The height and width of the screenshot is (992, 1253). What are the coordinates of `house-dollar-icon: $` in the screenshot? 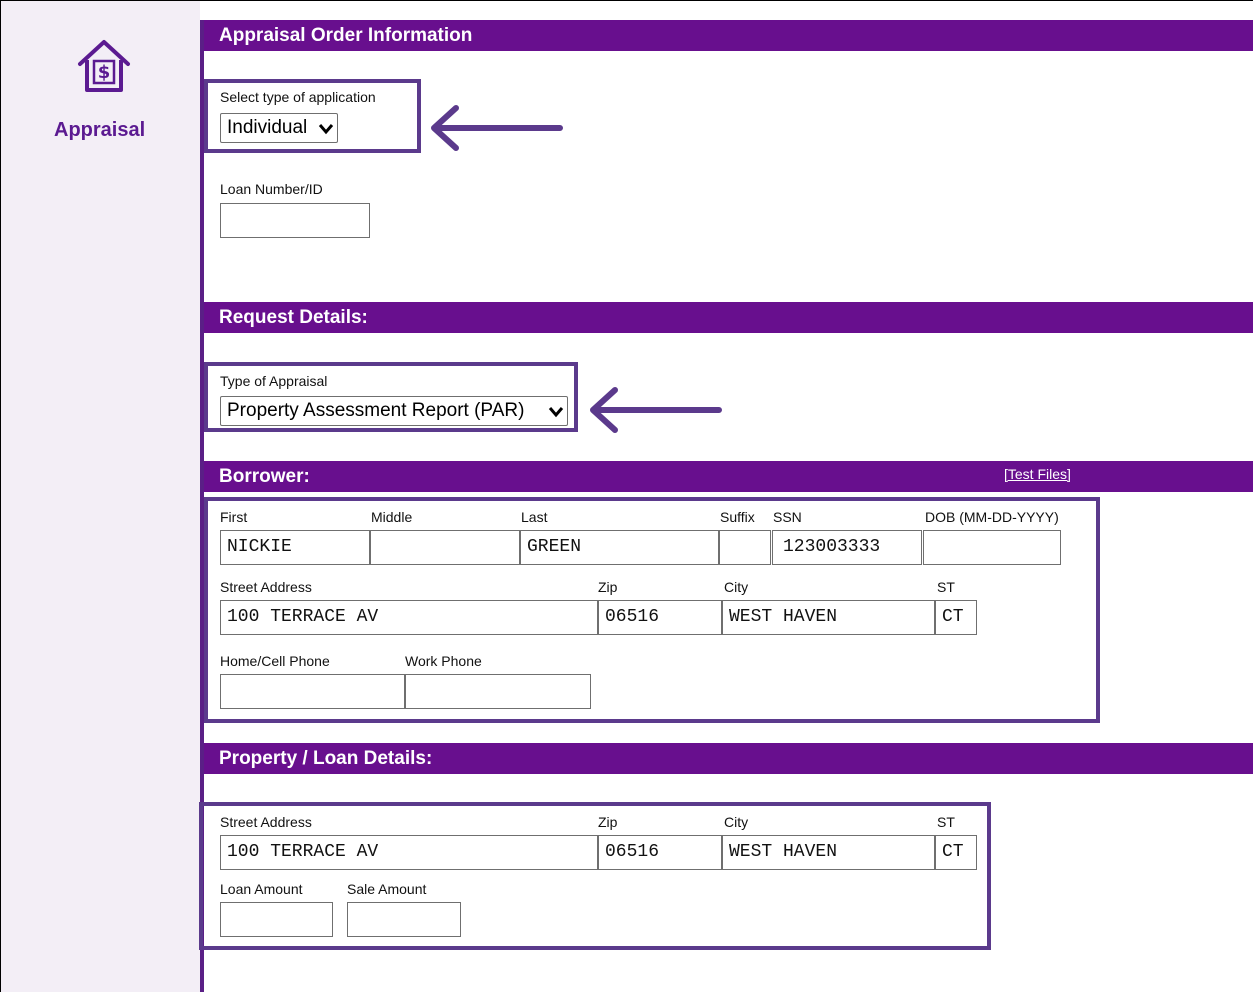 It's located at (104, 67).